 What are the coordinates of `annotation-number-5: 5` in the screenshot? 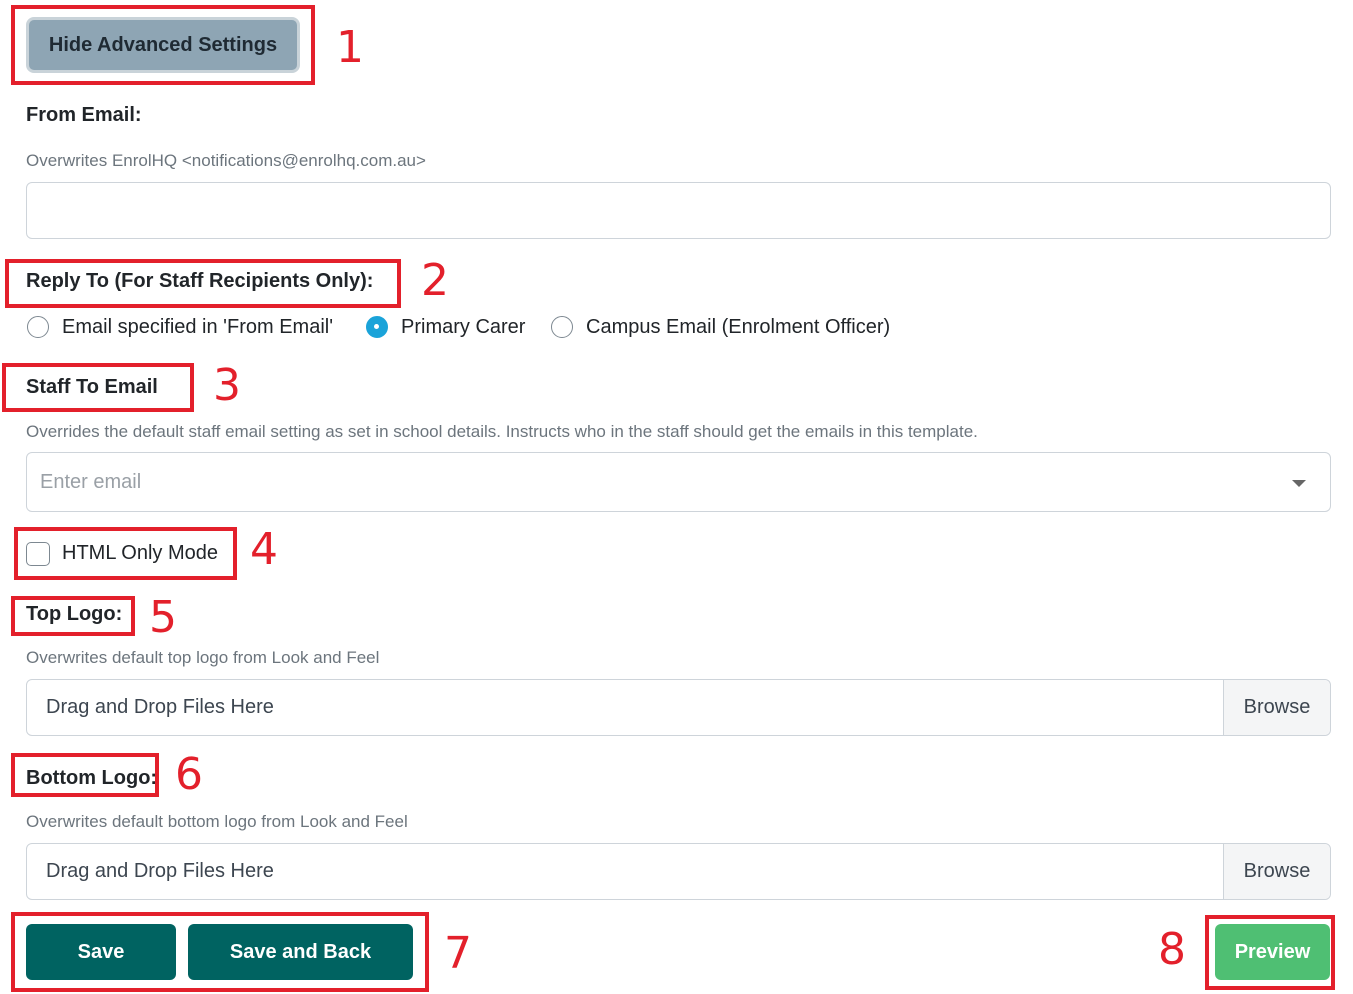 It's located at (163, 617).